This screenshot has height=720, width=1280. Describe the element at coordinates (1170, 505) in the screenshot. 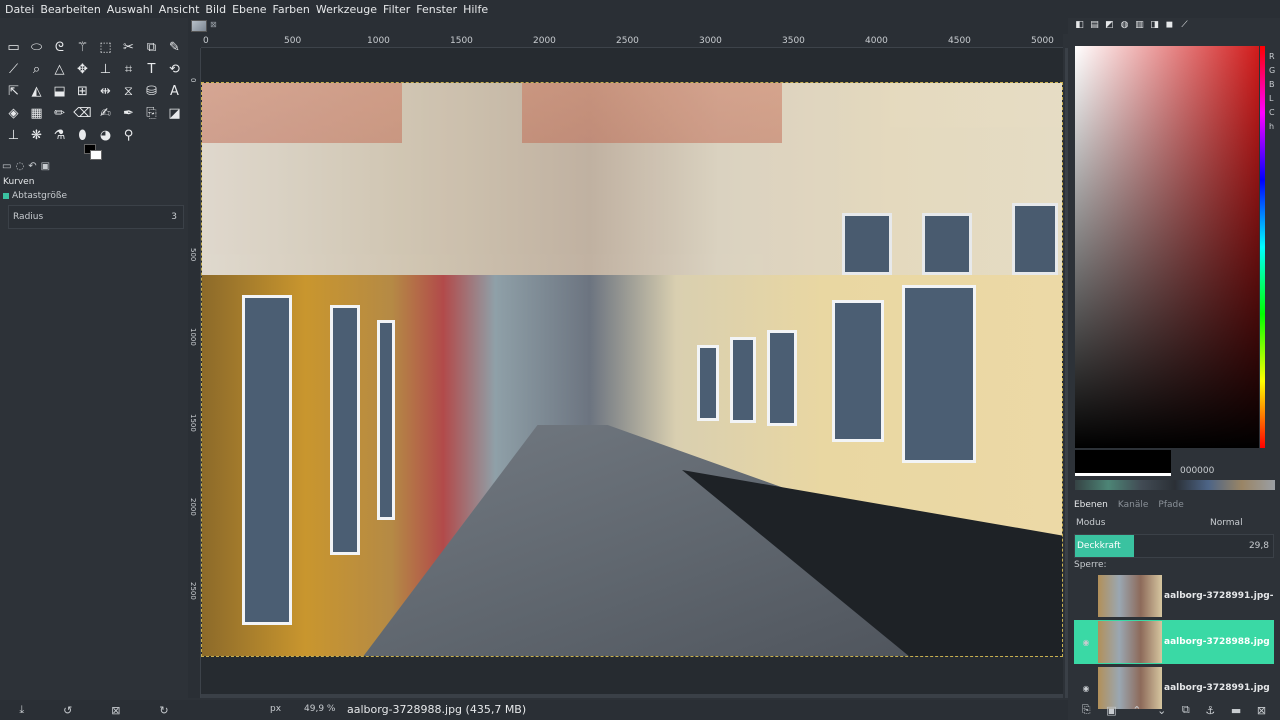

I see `tab-paths: Pfade` at that location.